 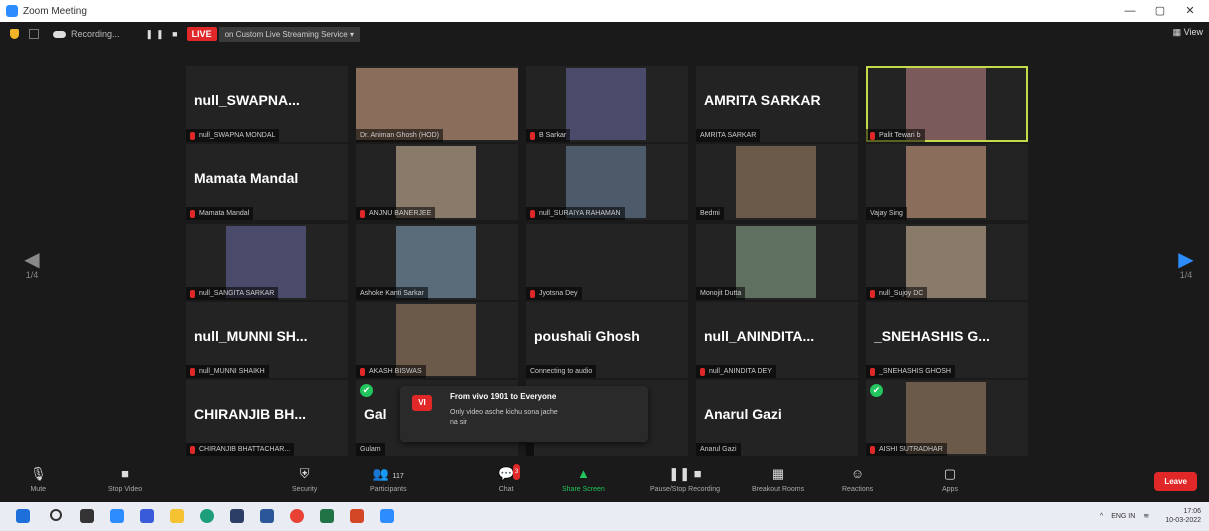 I want to click on participant-video, so click(x=606, y=104).